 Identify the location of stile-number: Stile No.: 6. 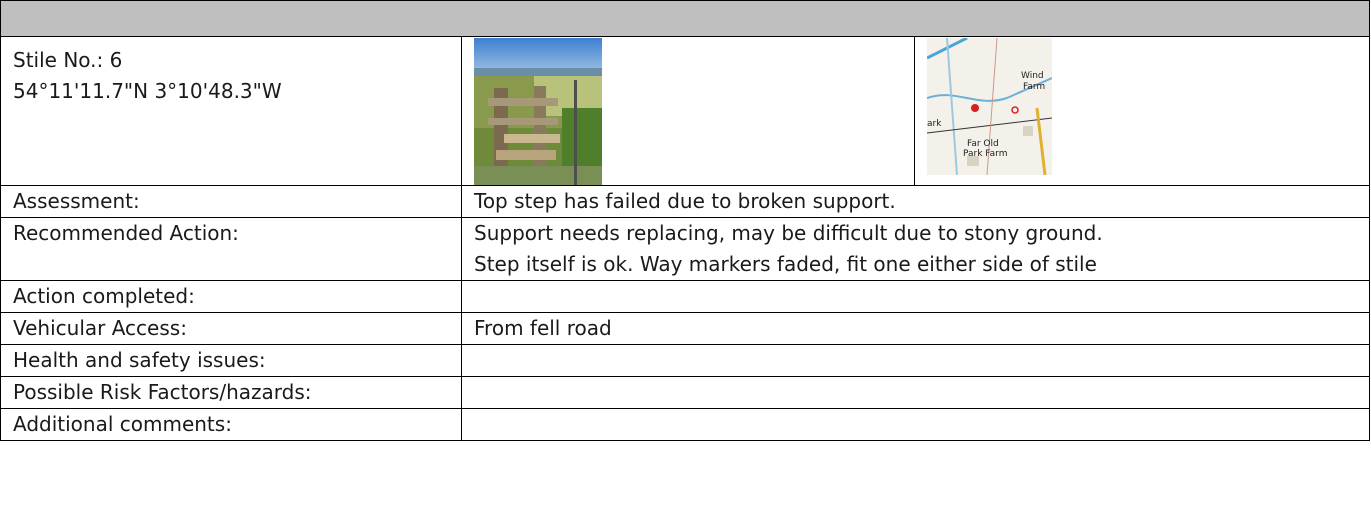
(68, 60).